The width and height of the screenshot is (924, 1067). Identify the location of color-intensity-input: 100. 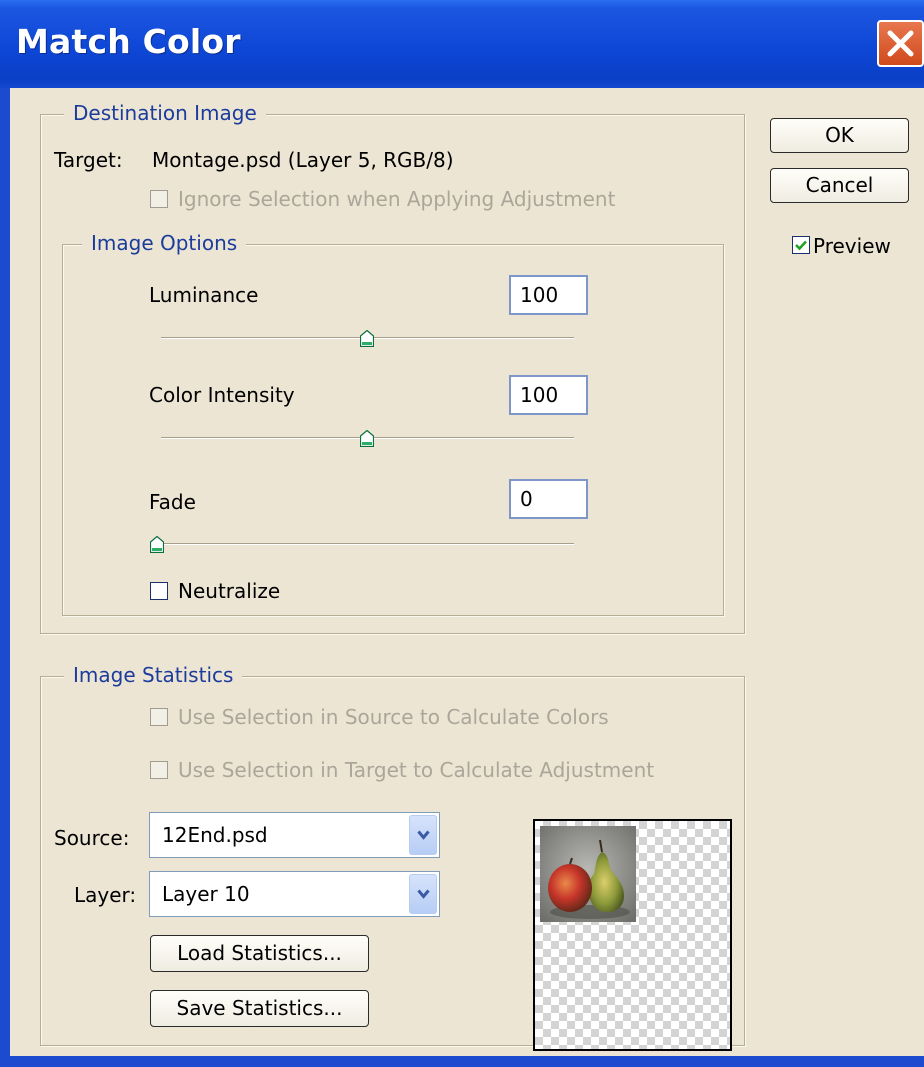
(548, 395).